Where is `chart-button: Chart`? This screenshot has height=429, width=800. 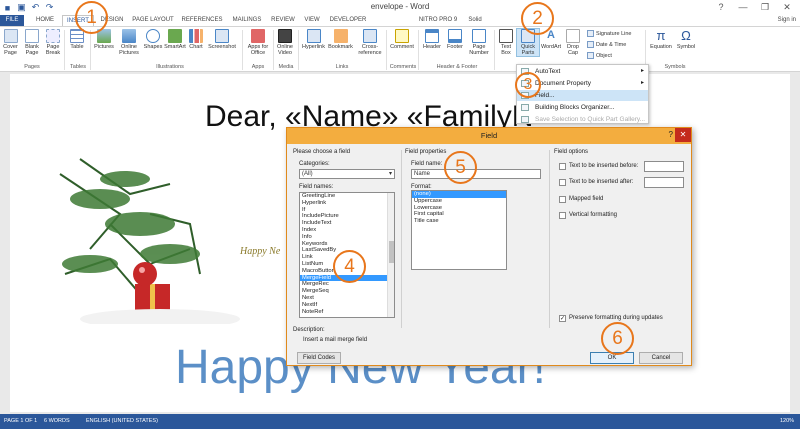
chart-button: Chart is located at coordinates (196, 39).